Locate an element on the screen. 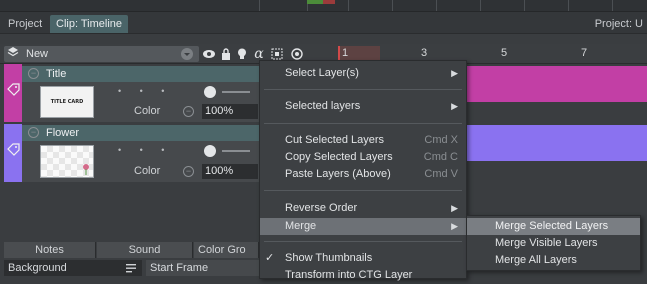 The height and width of the screenshot is (284, 647). thumb-text: TITLE CARD is located at coordinates (67, 102).